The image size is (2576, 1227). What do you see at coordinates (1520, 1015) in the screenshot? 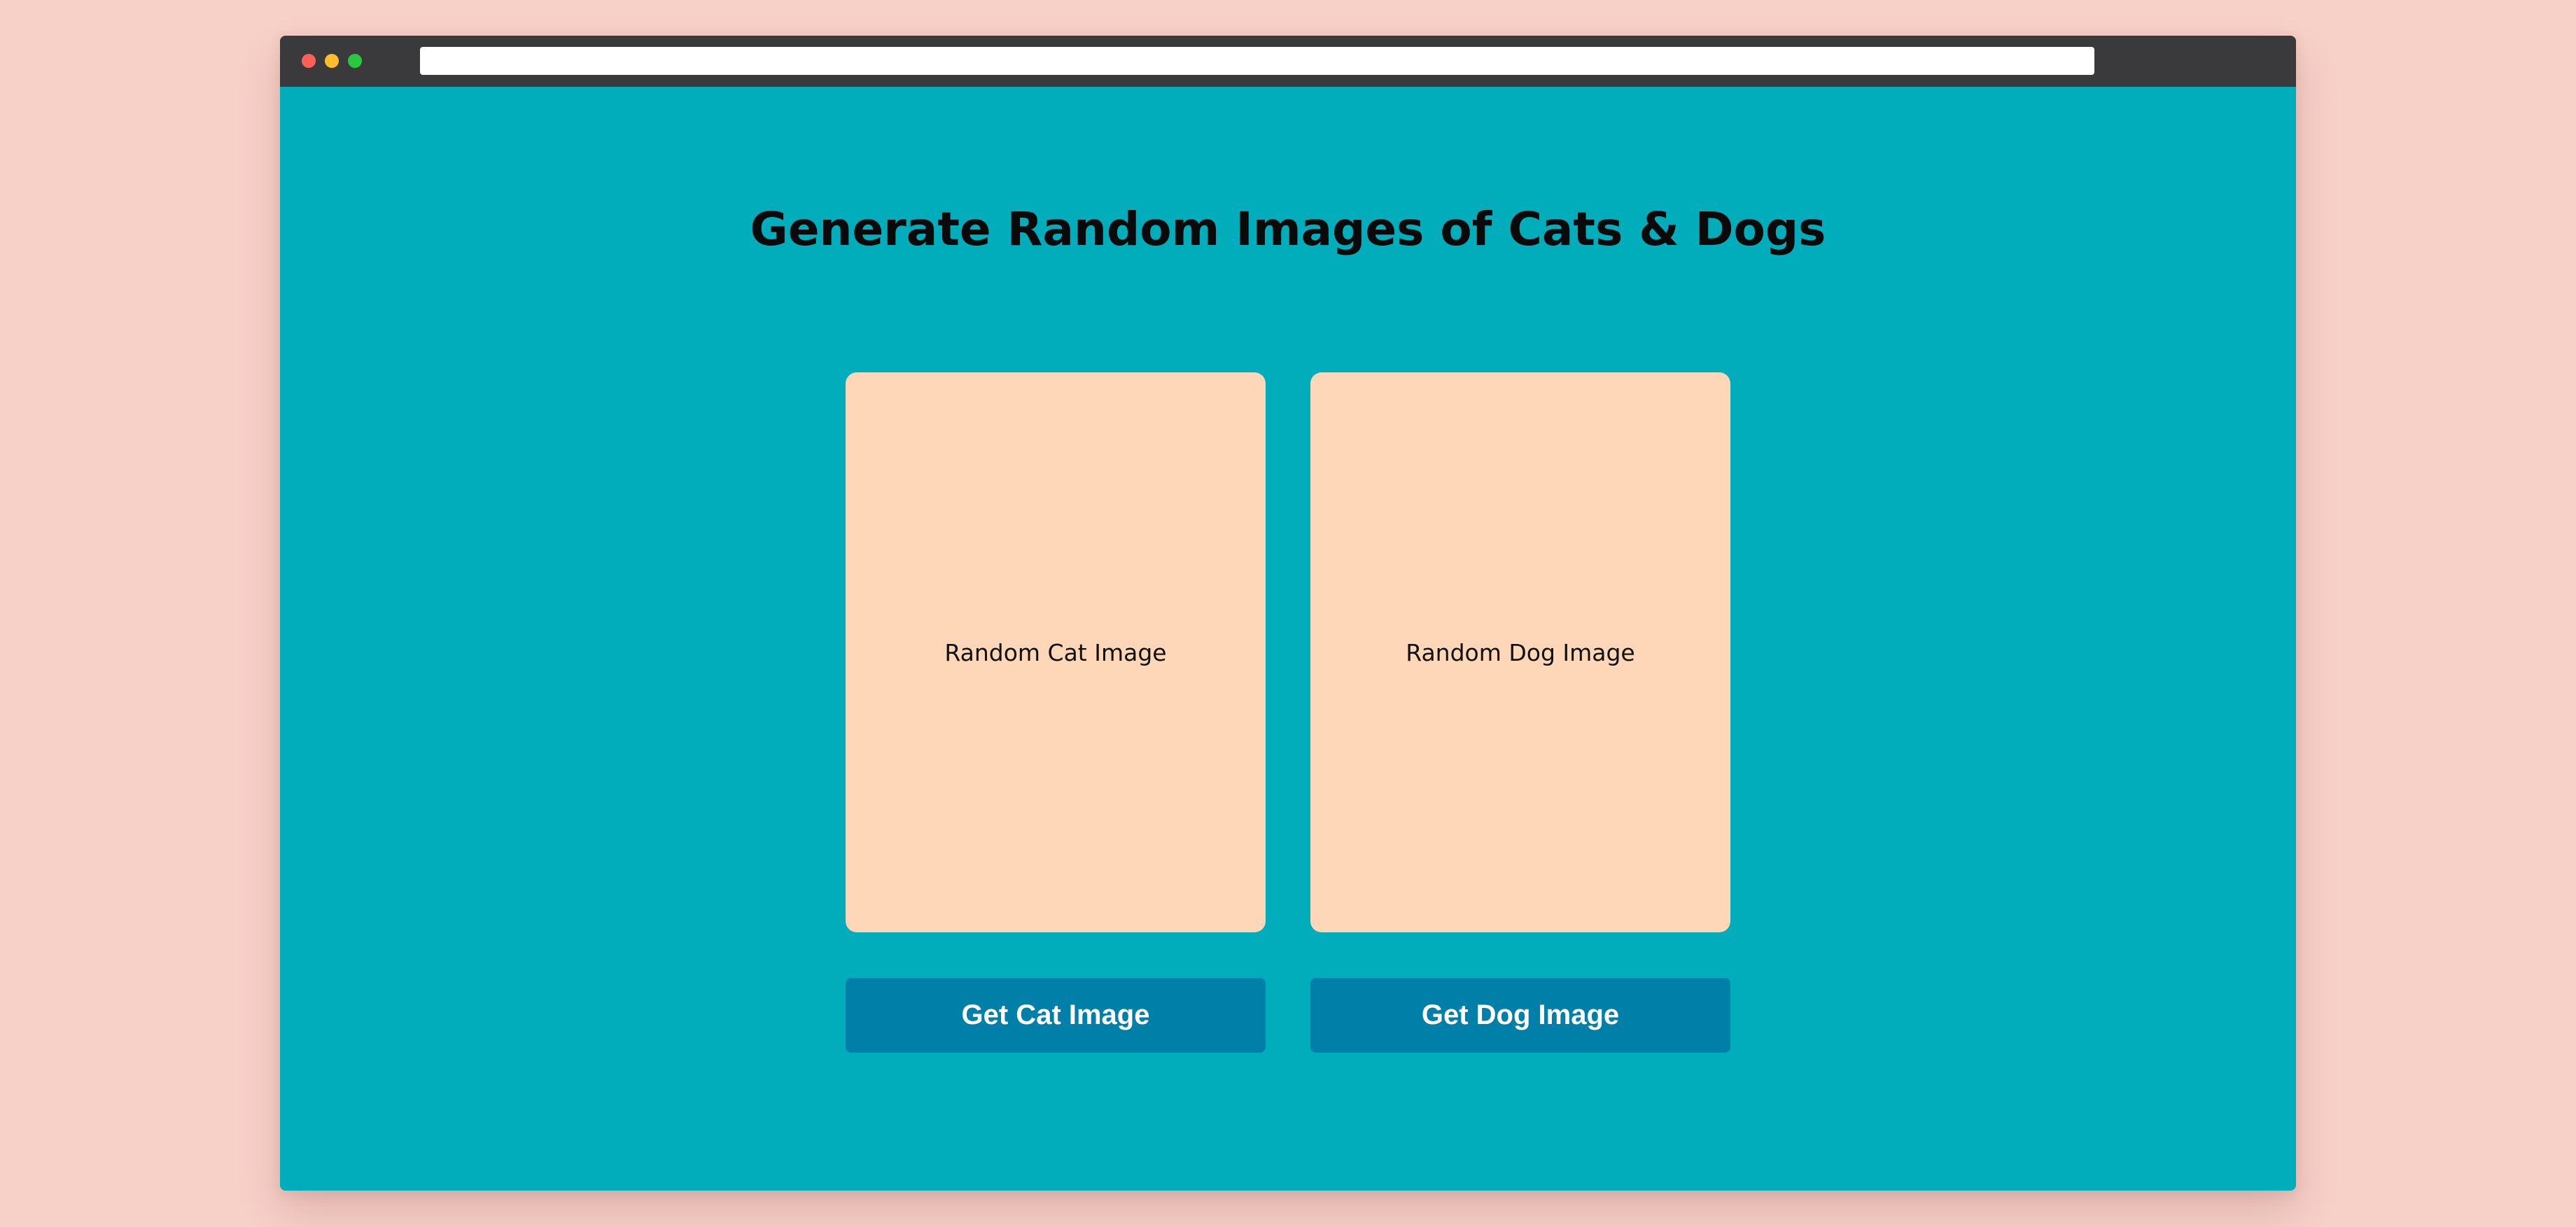
I see `get-dog-image-button: Get Dog Image` at bounding box center [1520, 1015].